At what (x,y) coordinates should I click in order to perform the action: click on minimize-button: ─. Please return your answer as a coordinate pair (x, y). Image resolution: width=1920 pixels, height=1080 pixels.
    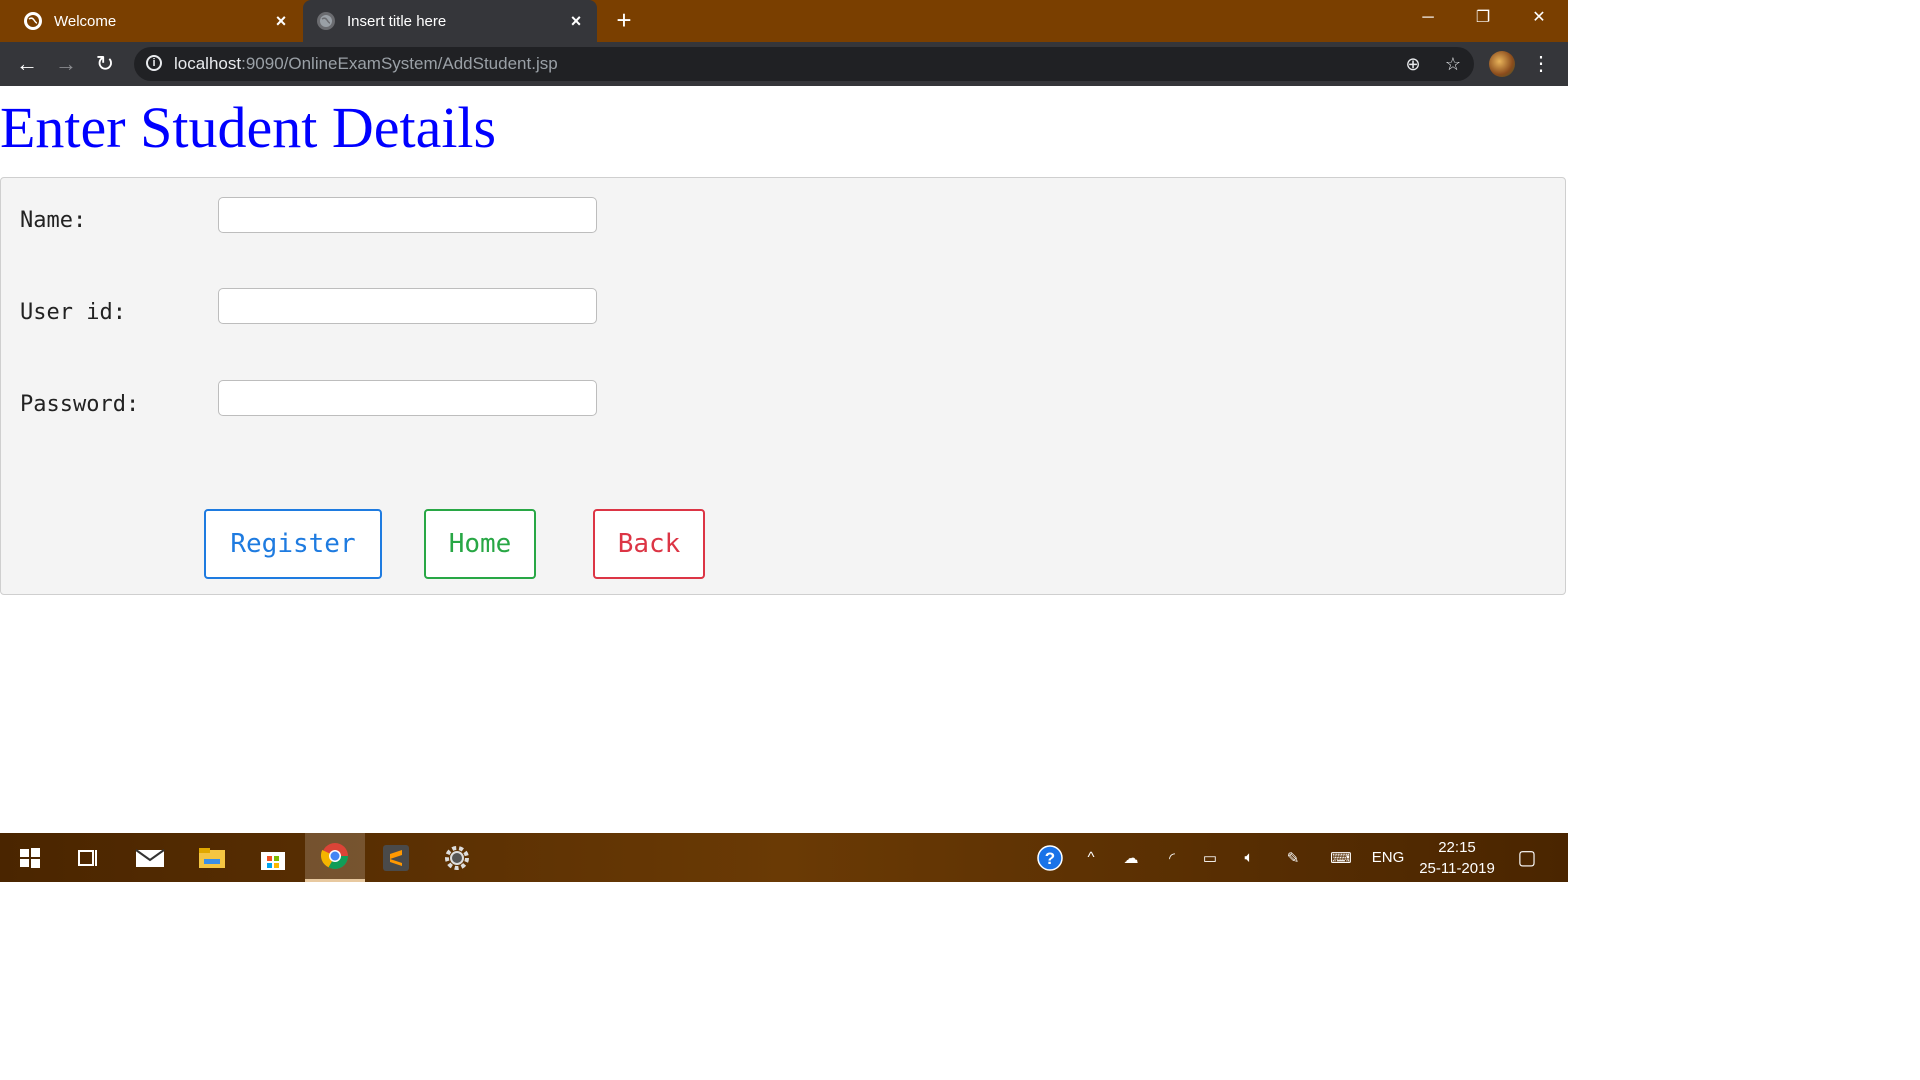
    Looking at the image, I should click on (1428, 18).